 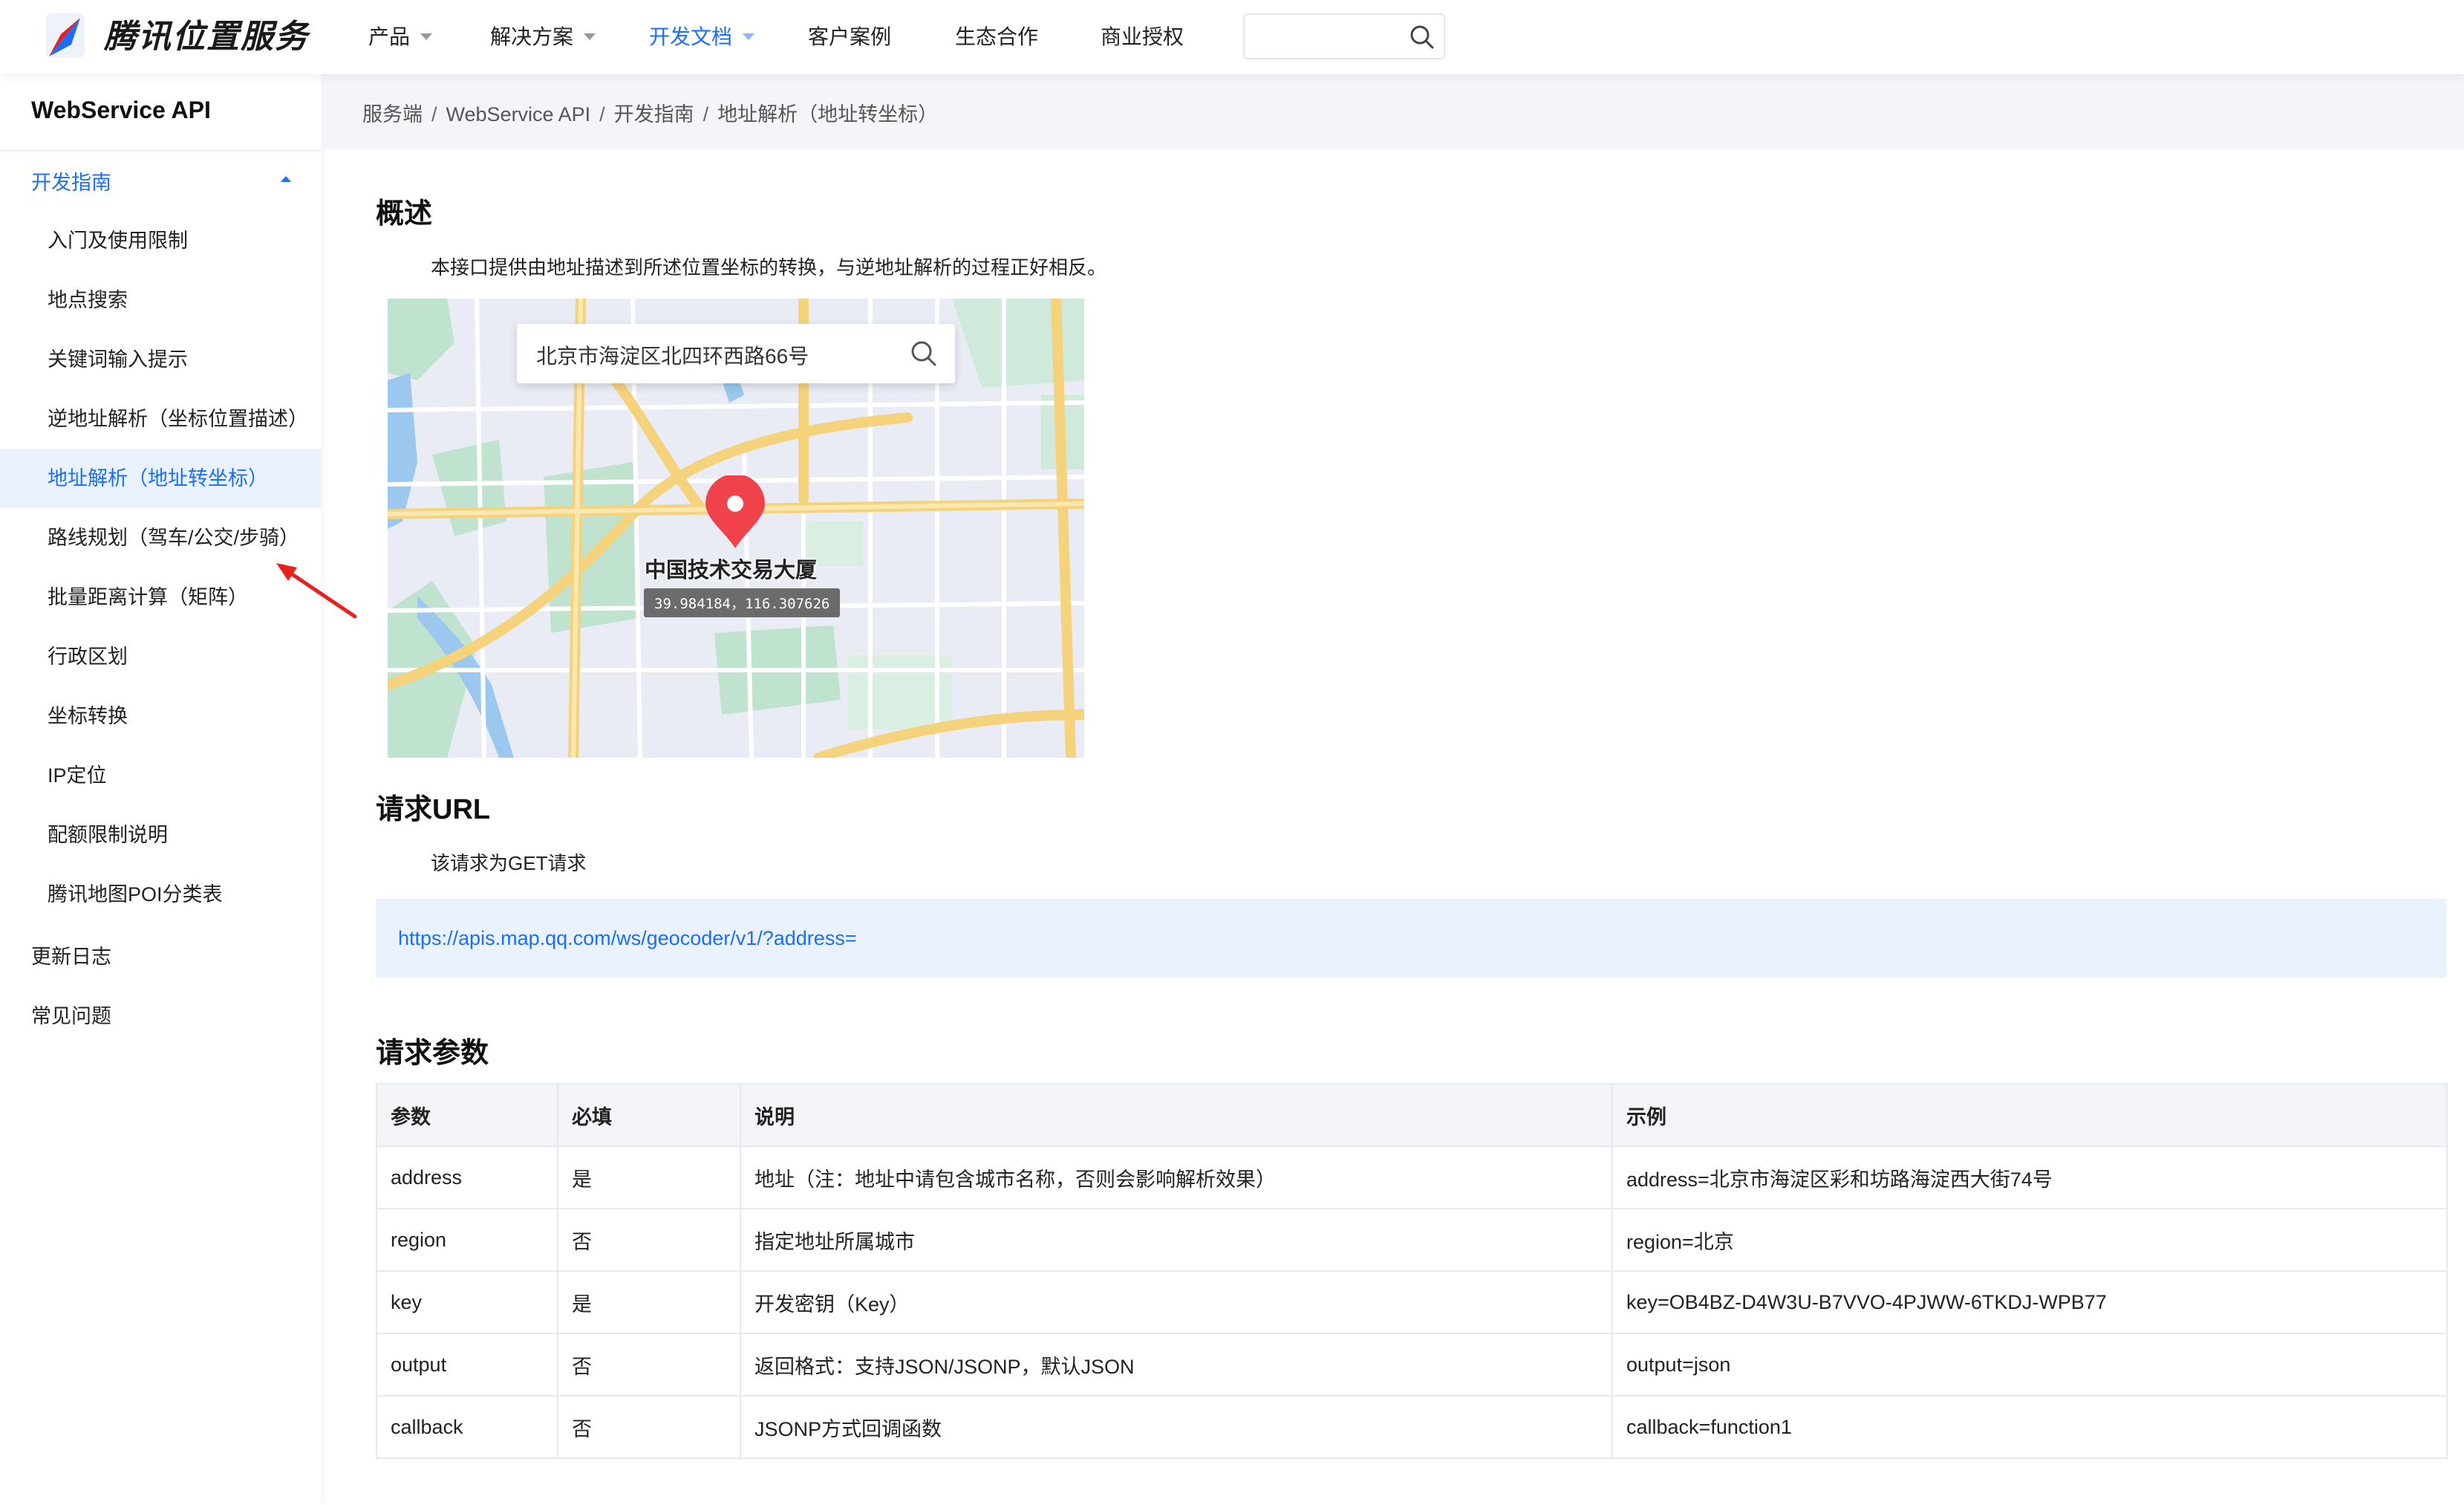 I want to click on nav-item-label: 产品, so click(x=390, y=36).